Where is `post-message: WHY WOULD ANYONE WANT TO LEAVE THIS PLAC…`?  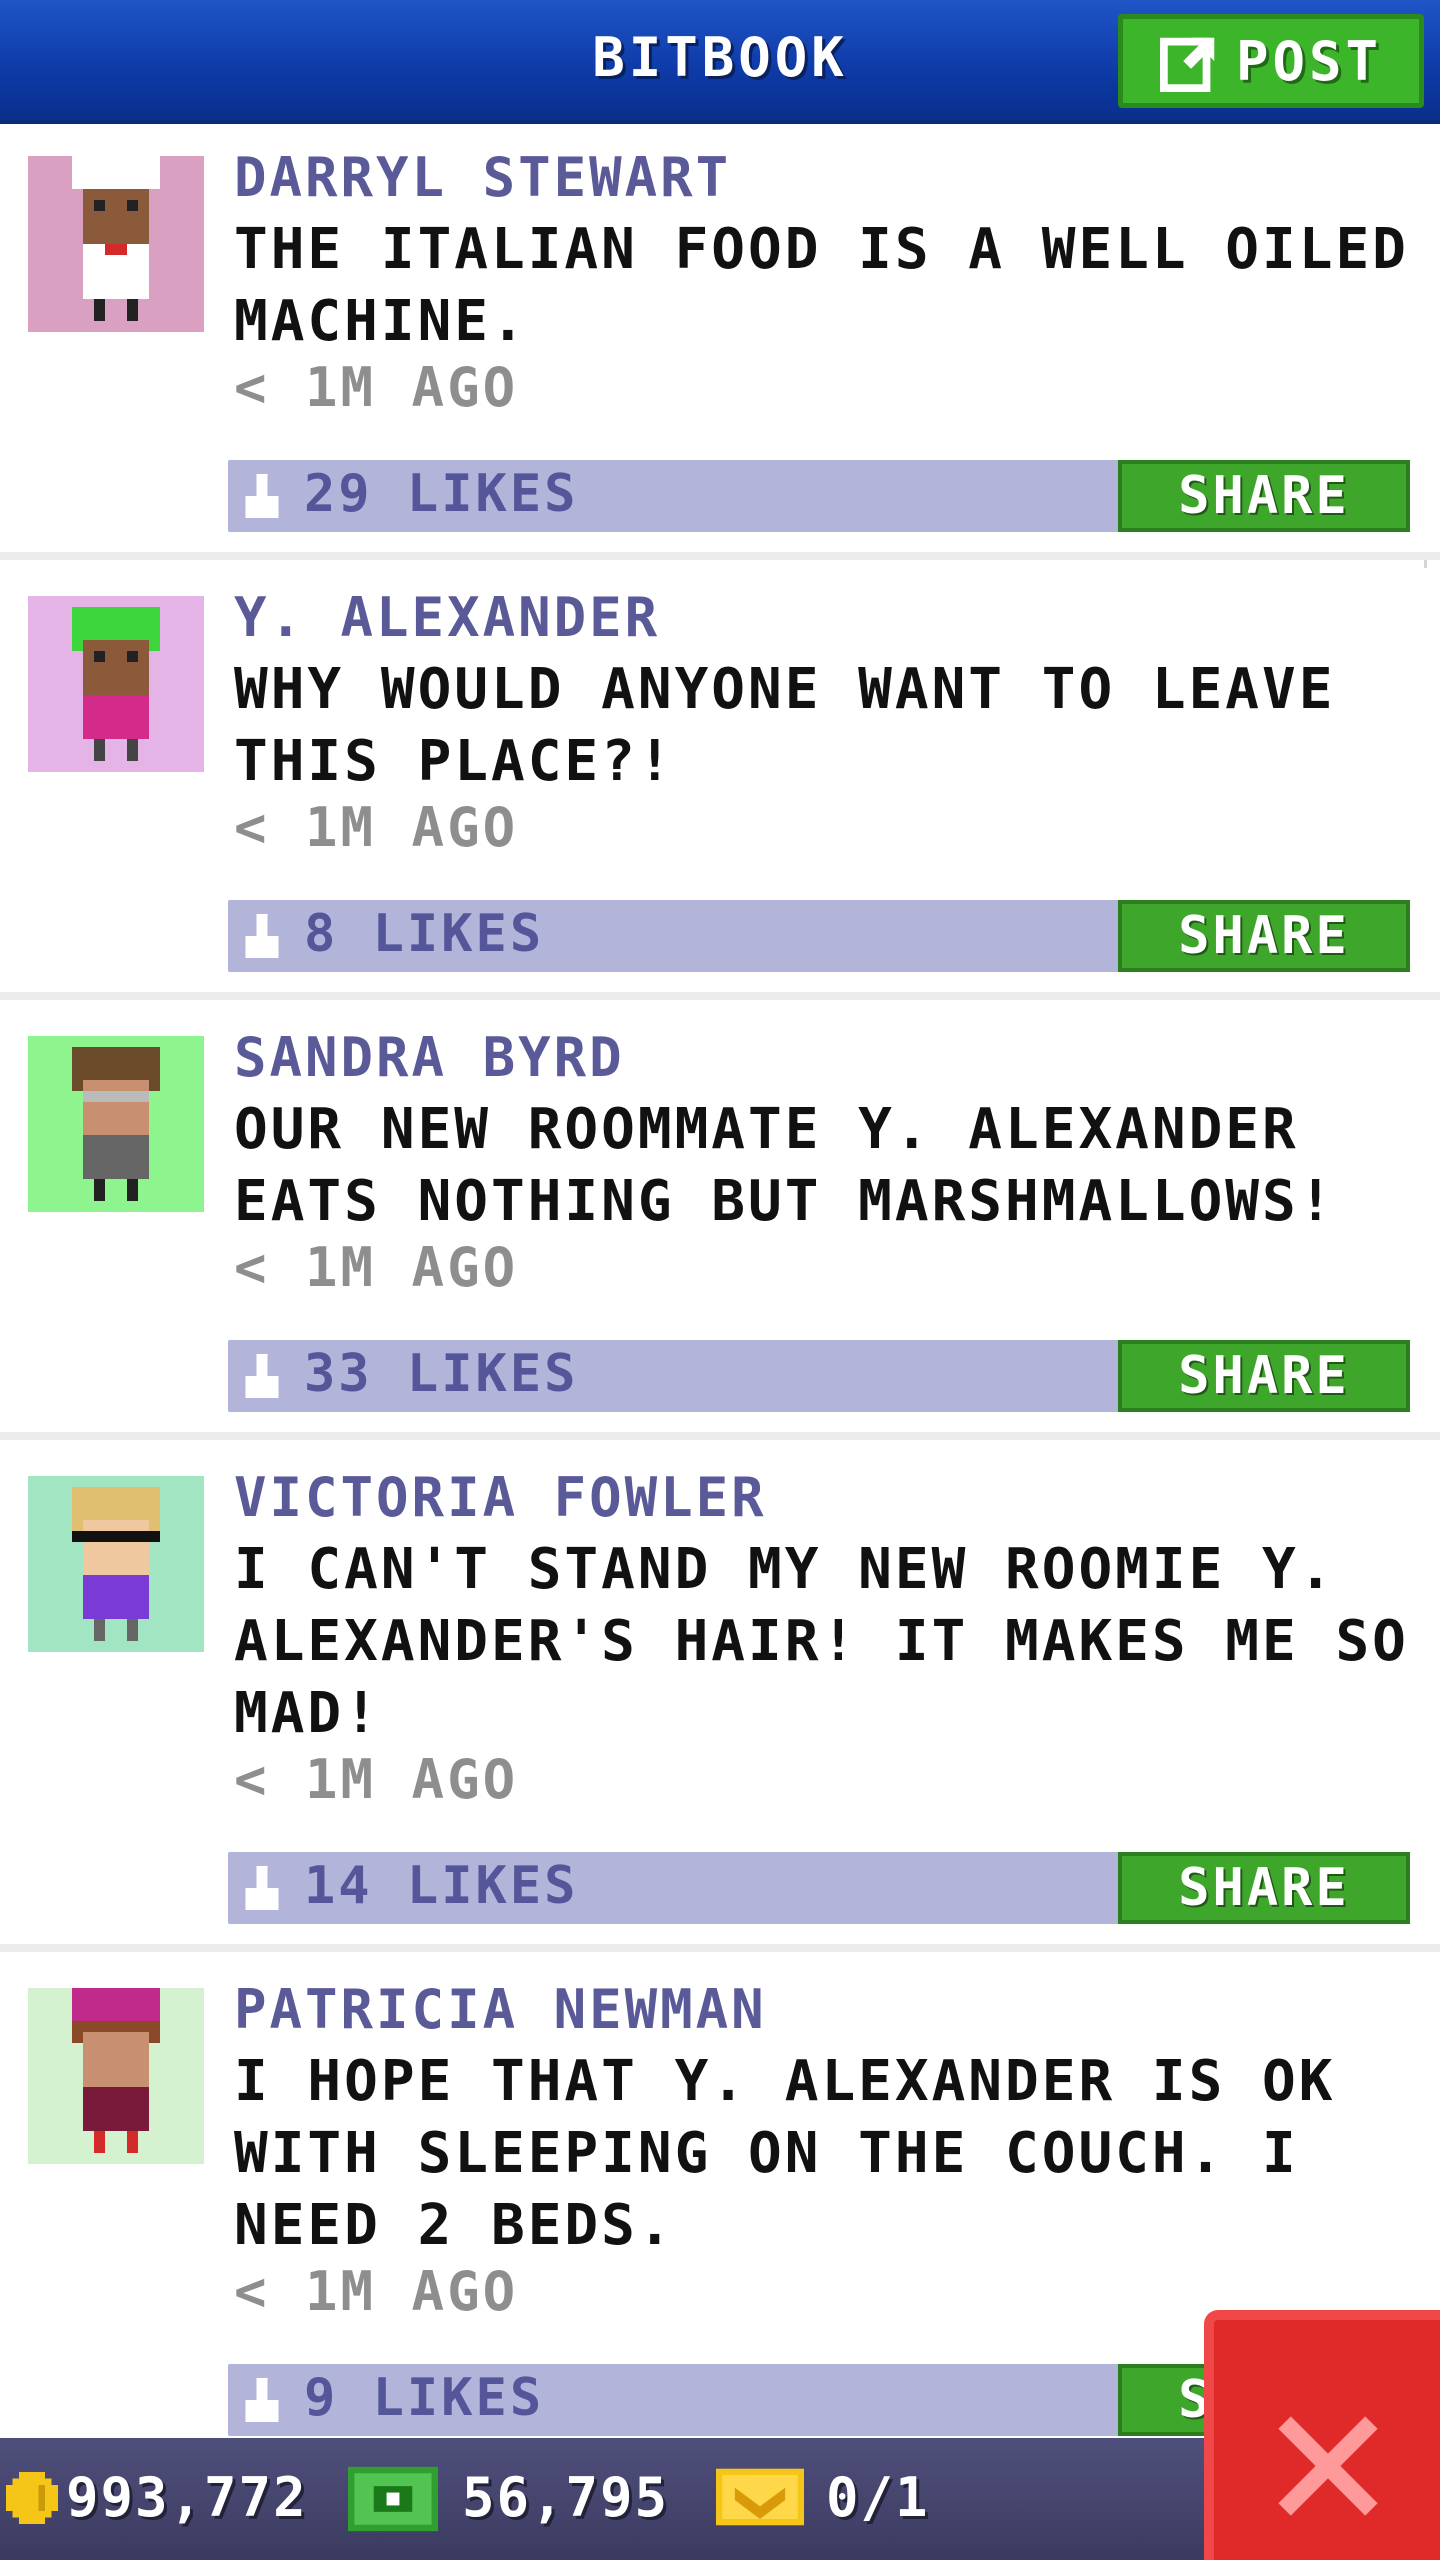 post-message: WHY WOULD ANYONE WANT TO LEAVE THIS PLAC… is located at coordinates (785, 725).